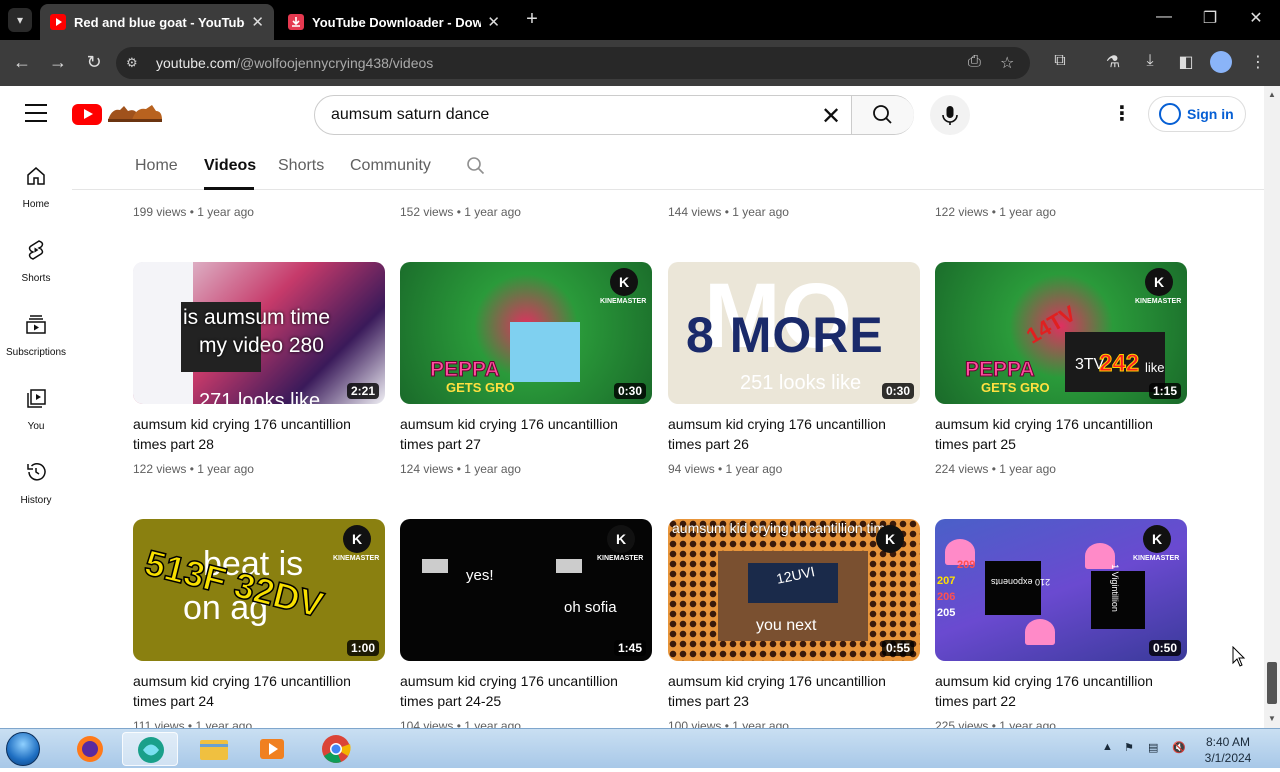 Image resolution: width=1280 pixels, height=772 pixels. What do you see at coordinates (1007, 63) in the screenshot?
I see `bookmark-star-icon: ☆` at bounding box center [1007, 63].